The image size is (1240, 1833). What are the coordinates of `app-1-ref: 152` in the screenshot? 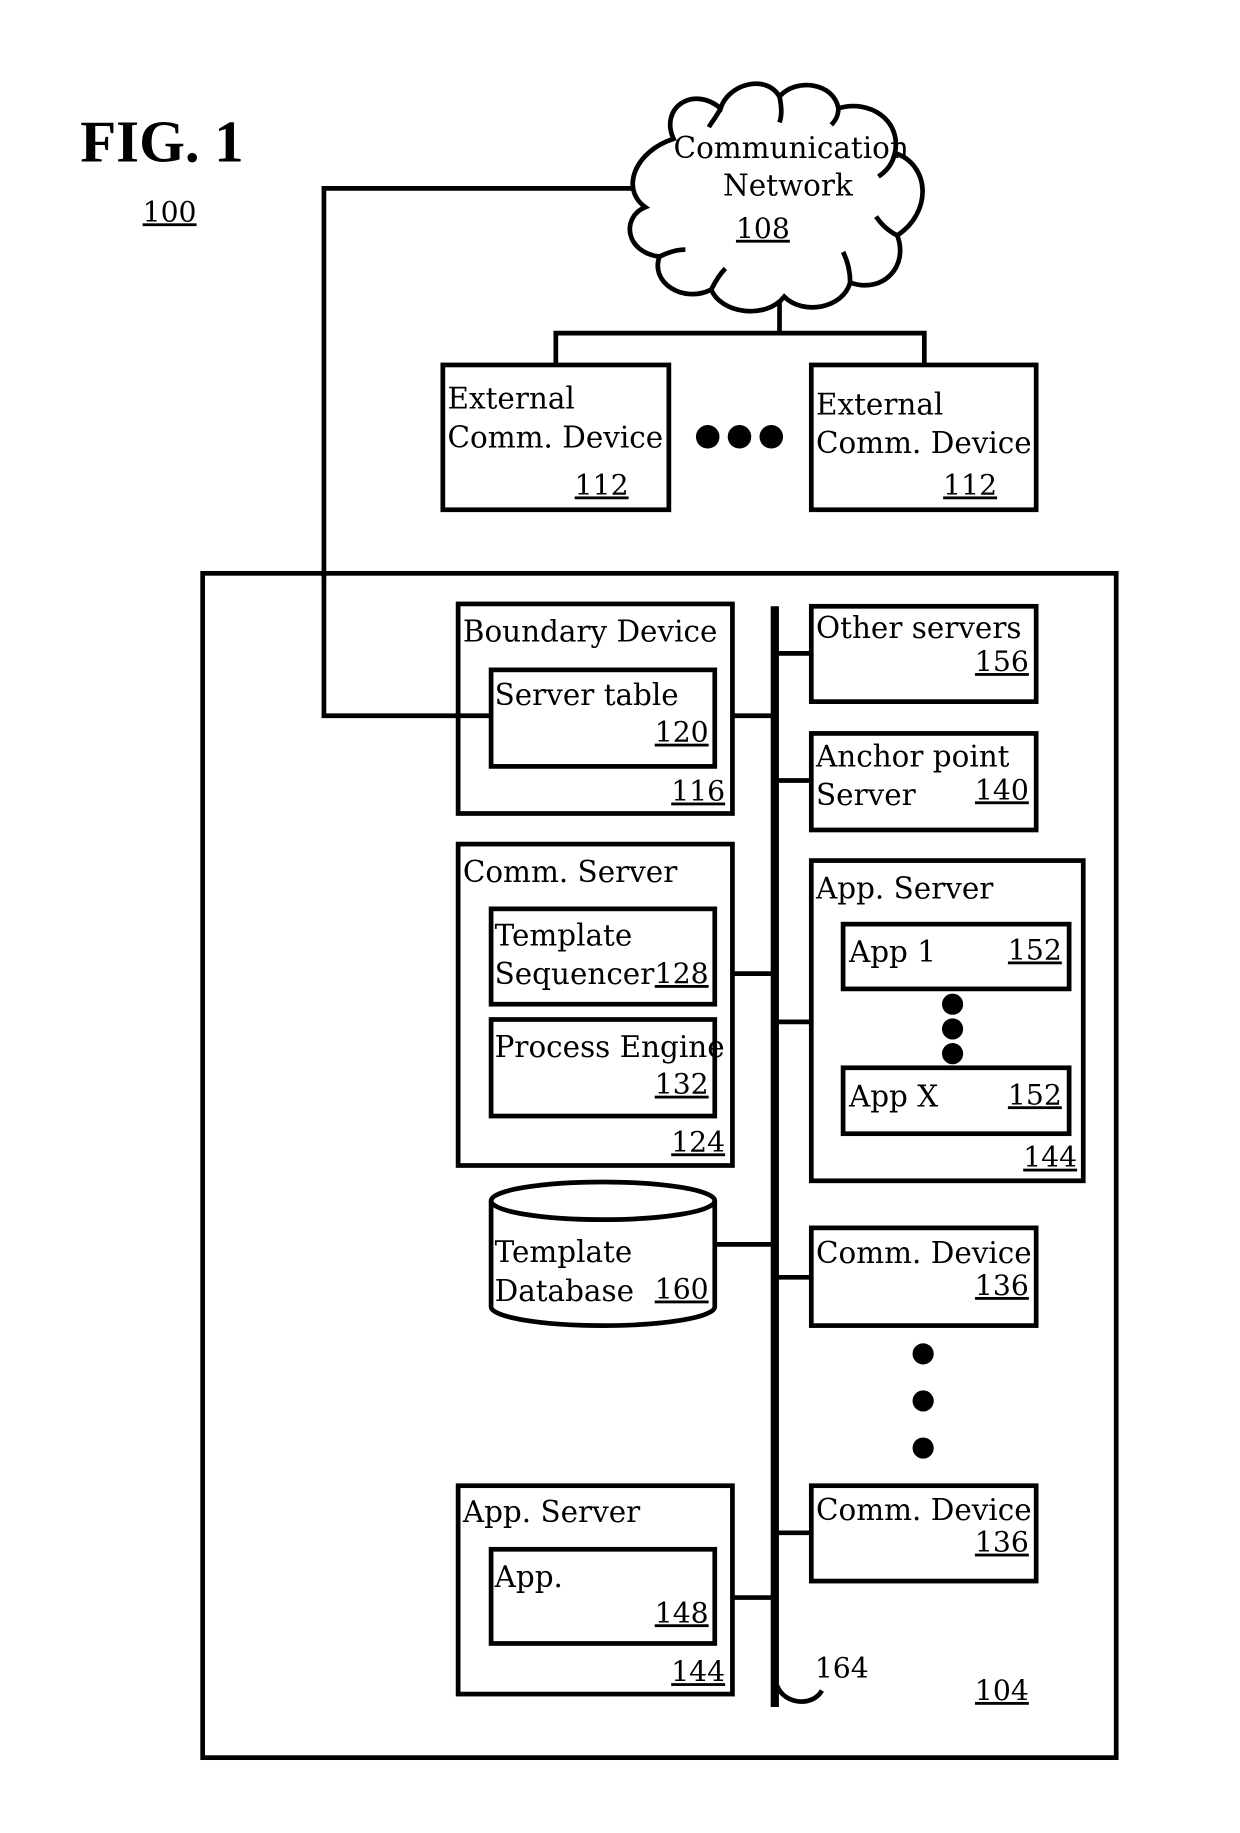 It's located at (1035, 949).